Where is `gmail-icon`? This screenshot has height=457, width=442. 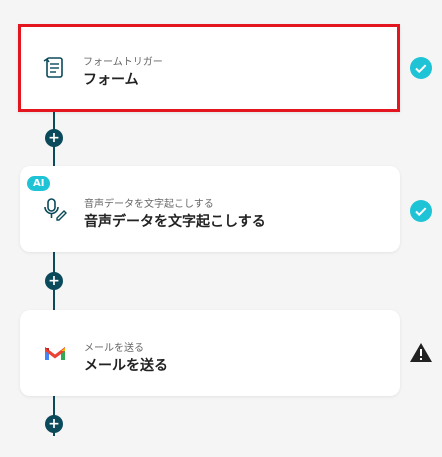 gmail-icon is located at coordinates (55, 353).